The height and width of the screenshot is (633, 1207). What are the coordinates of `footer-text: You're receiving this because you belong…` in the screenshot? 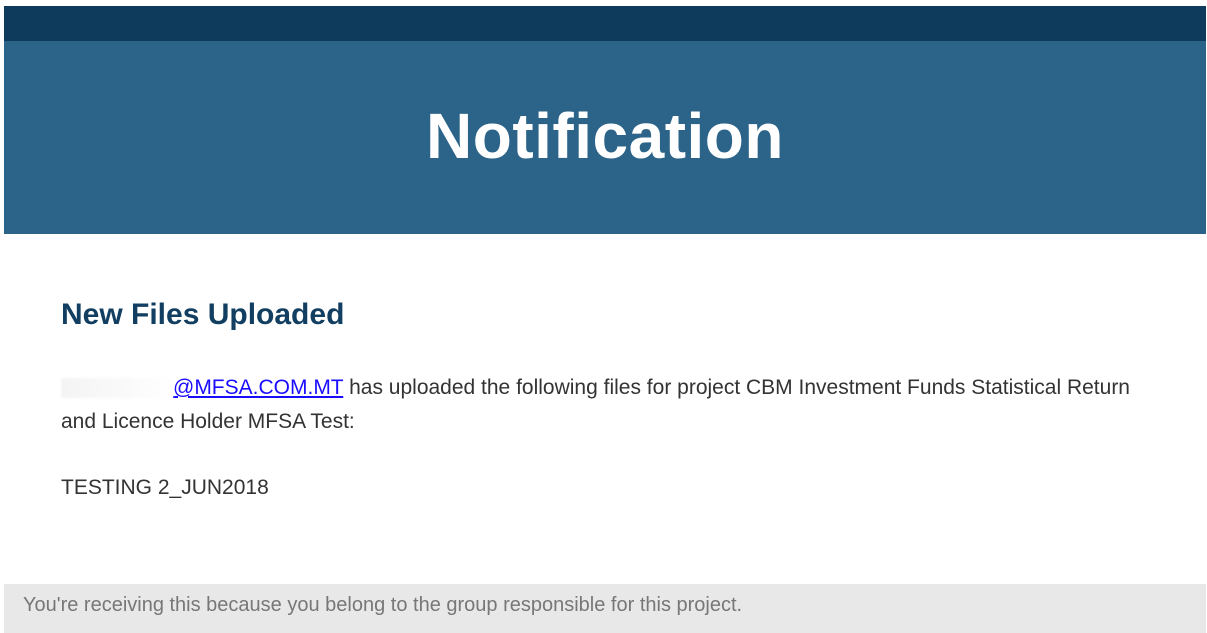 It's located at (383, 605).